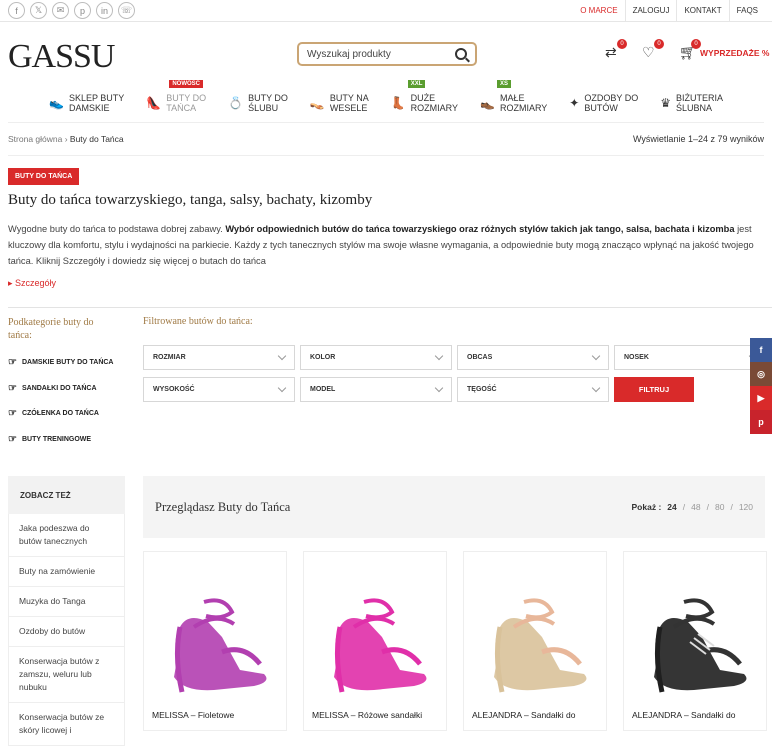  Describe the element at coordinates (61, 389) in the screenshot. I see `subcategory-link: ☞ SANDAŁKI DO TAŃCA` at that location.